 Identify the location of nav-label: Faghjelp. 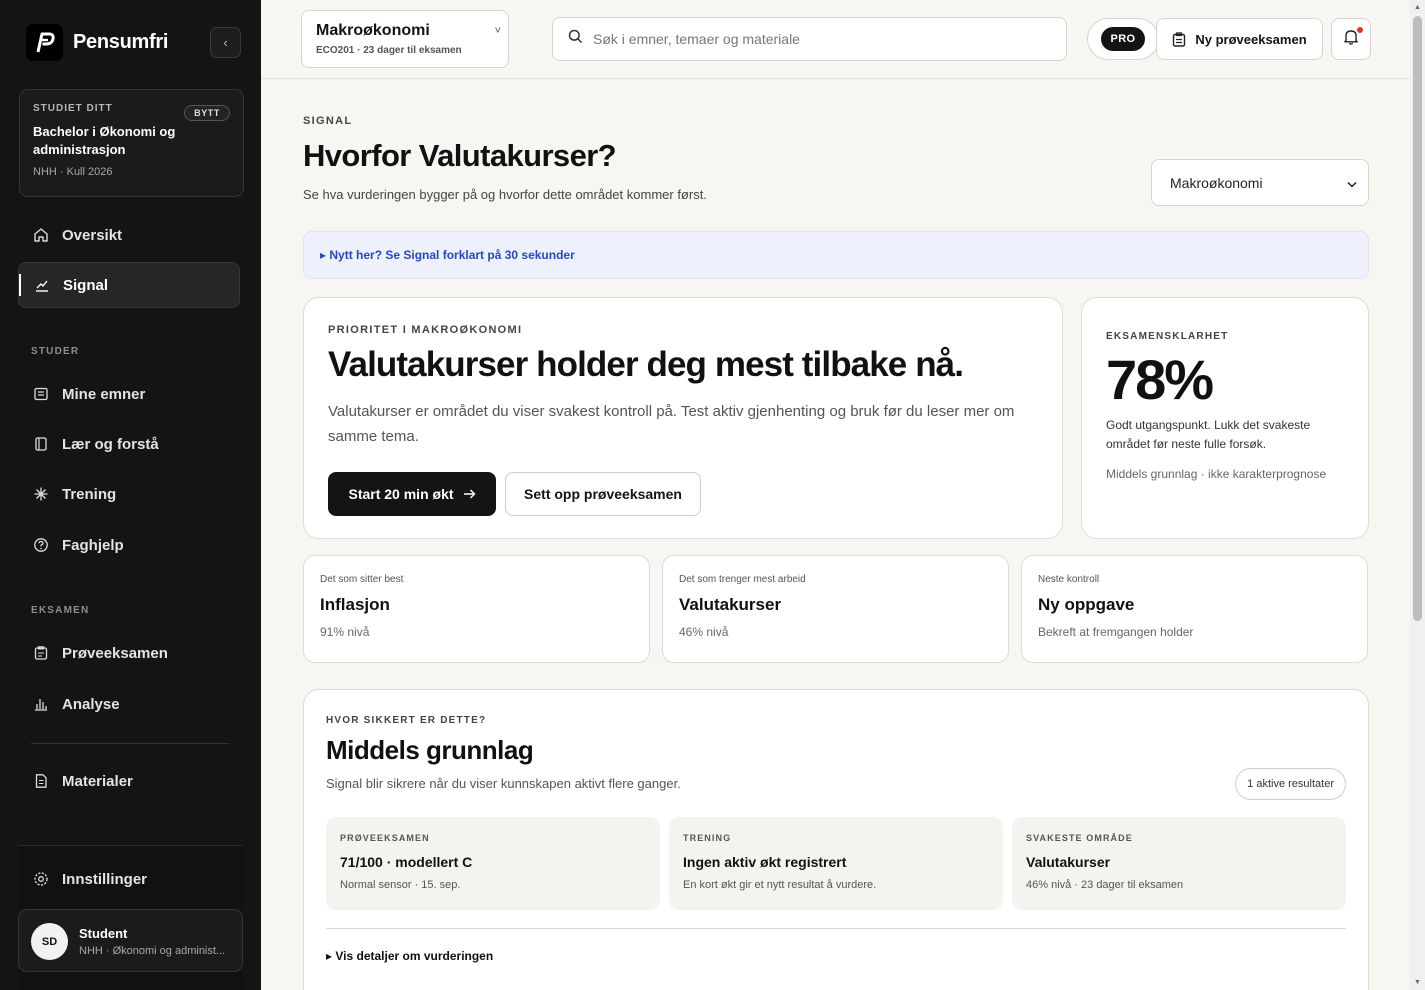
(93, 545).